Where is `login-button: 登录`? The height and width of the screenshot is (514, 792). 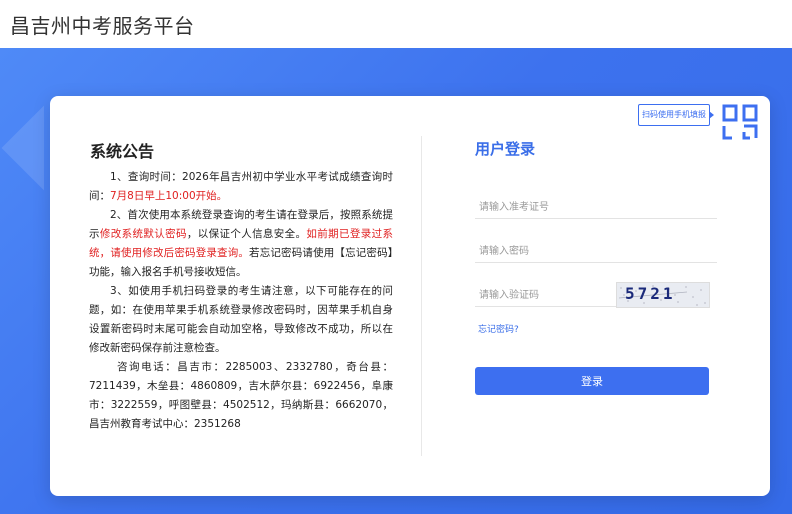
login-button: 登录 is located at coordinates (592, 381).